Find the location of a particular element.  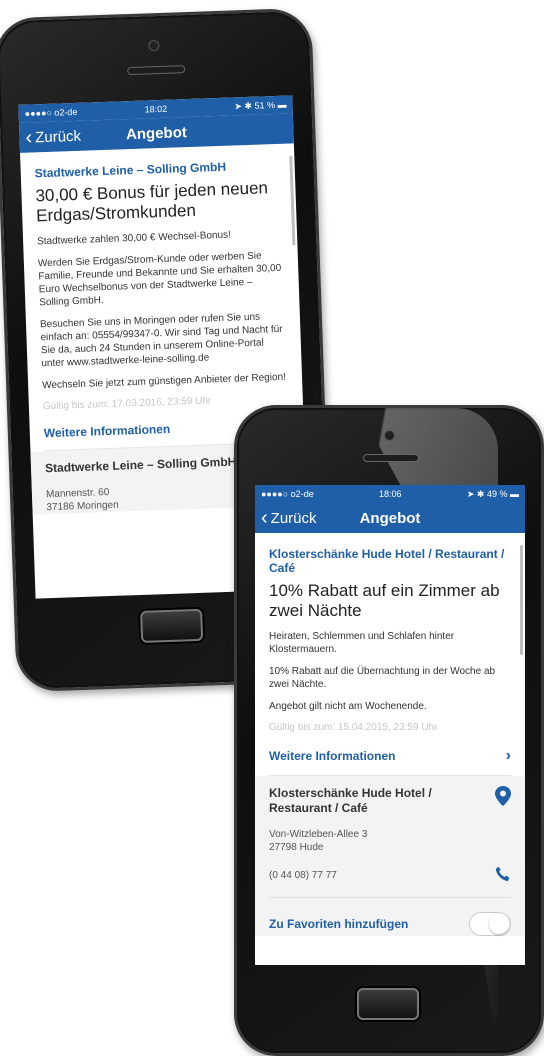

clock-label: 18:06 is located at coordinates (390, 494).